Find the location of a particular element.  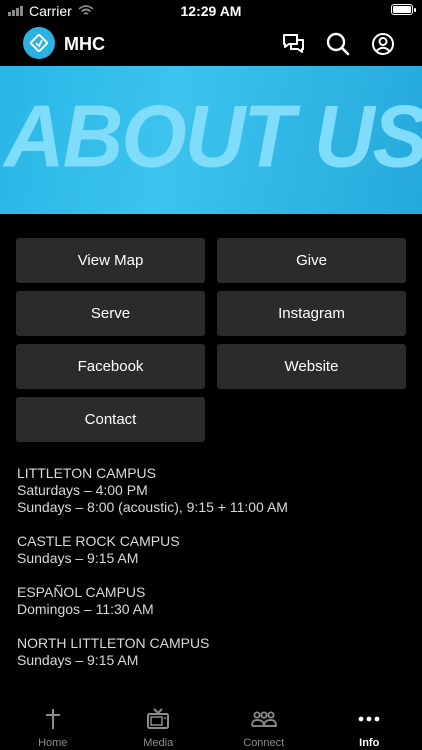

give-button: Give is located at coordinates (311, 260).